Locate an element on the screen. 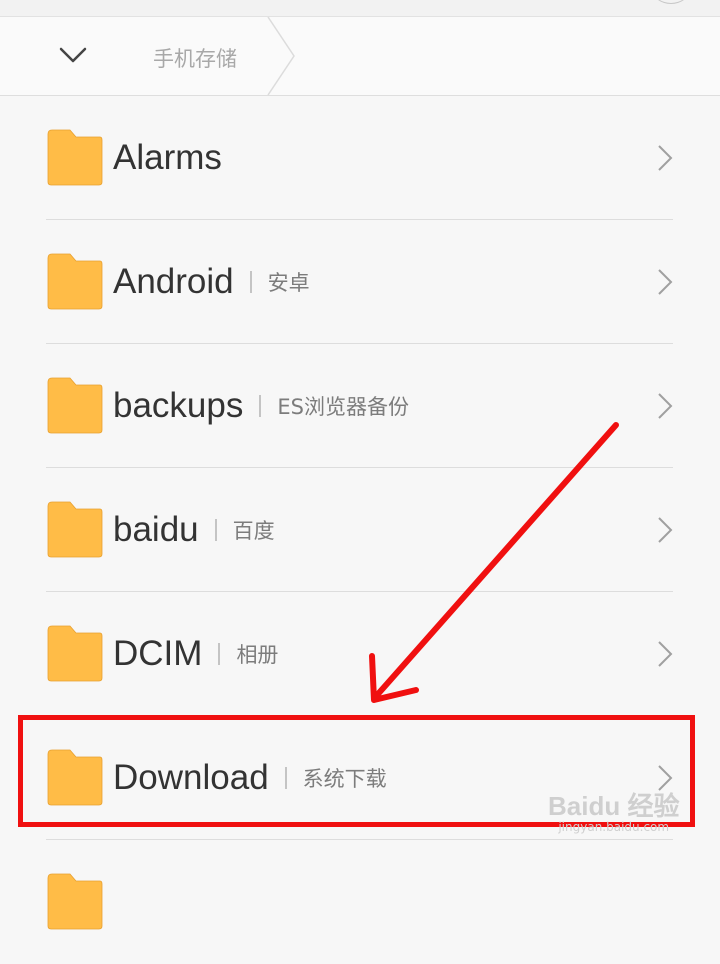  folder-description: 系统下载 is located at coordinates (344, 779).